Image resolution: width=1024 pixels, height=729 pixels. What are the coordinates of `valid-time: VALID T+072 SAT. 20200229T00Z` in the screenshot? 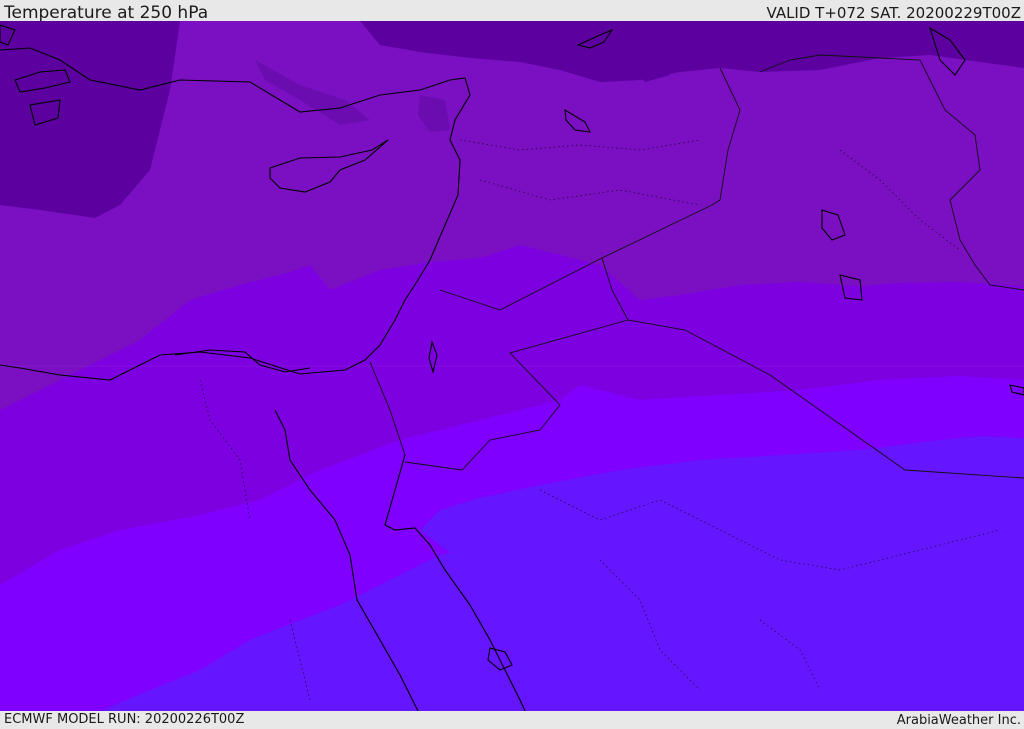 It's located at (893, 13).